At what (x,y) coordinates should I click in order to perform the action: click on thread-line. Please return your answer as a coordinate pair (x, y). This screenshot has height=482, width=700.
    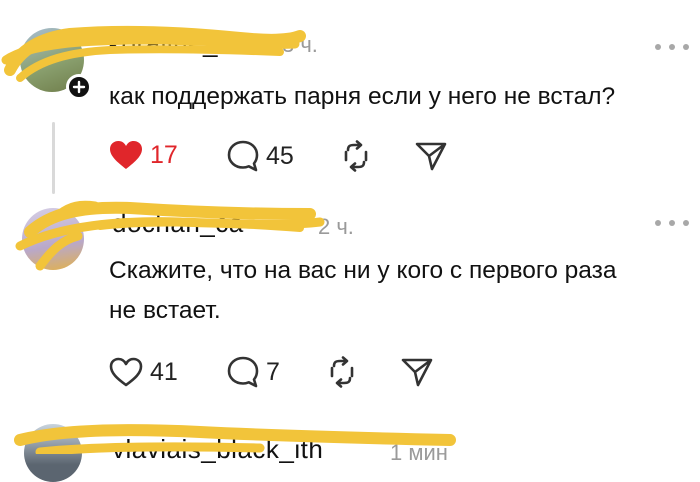
    Looking at the image, I should click on (53, 158).